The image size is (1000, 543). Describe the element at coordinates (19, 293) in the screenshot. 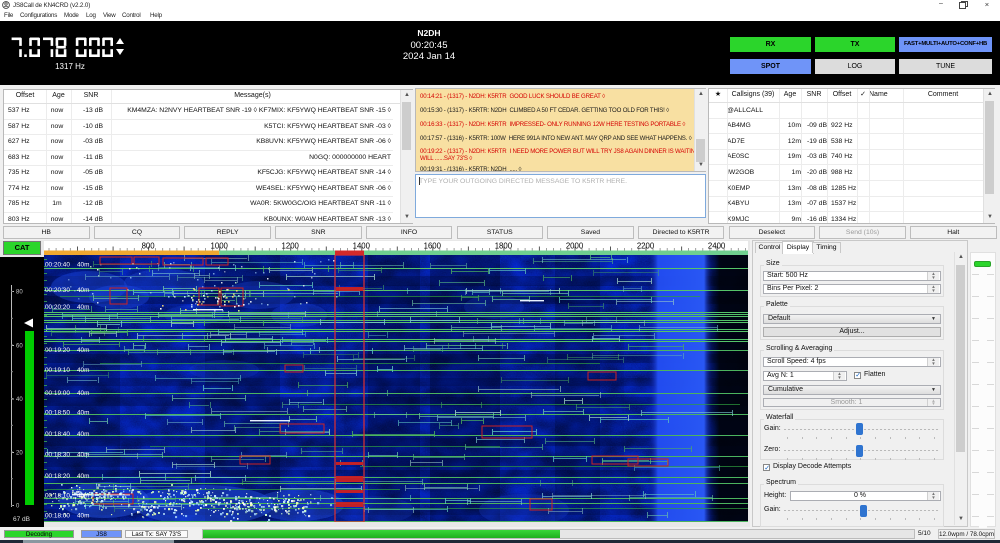

I see `svg-text: 80` at that location.